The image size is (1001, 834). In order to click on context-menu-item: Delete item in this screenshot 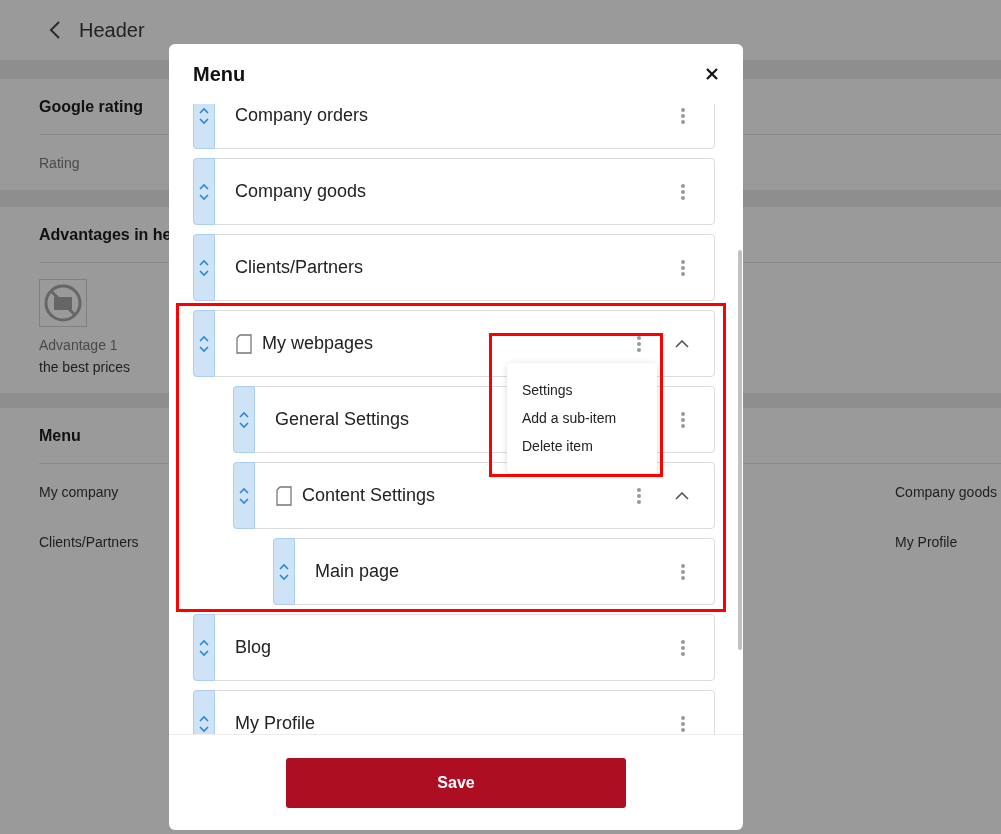, I will do `click(589, 446)`.